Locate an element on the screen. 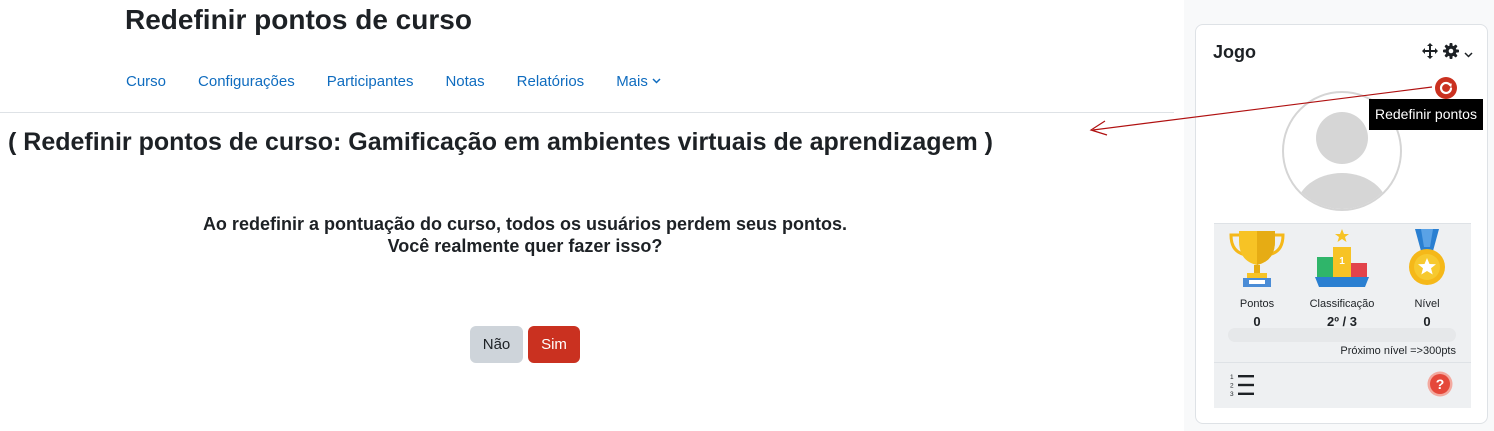 Image resolution: width=1494 pixels, height=431 pixels. nav-item-mais: Mais is located at coordinates (638, 81).